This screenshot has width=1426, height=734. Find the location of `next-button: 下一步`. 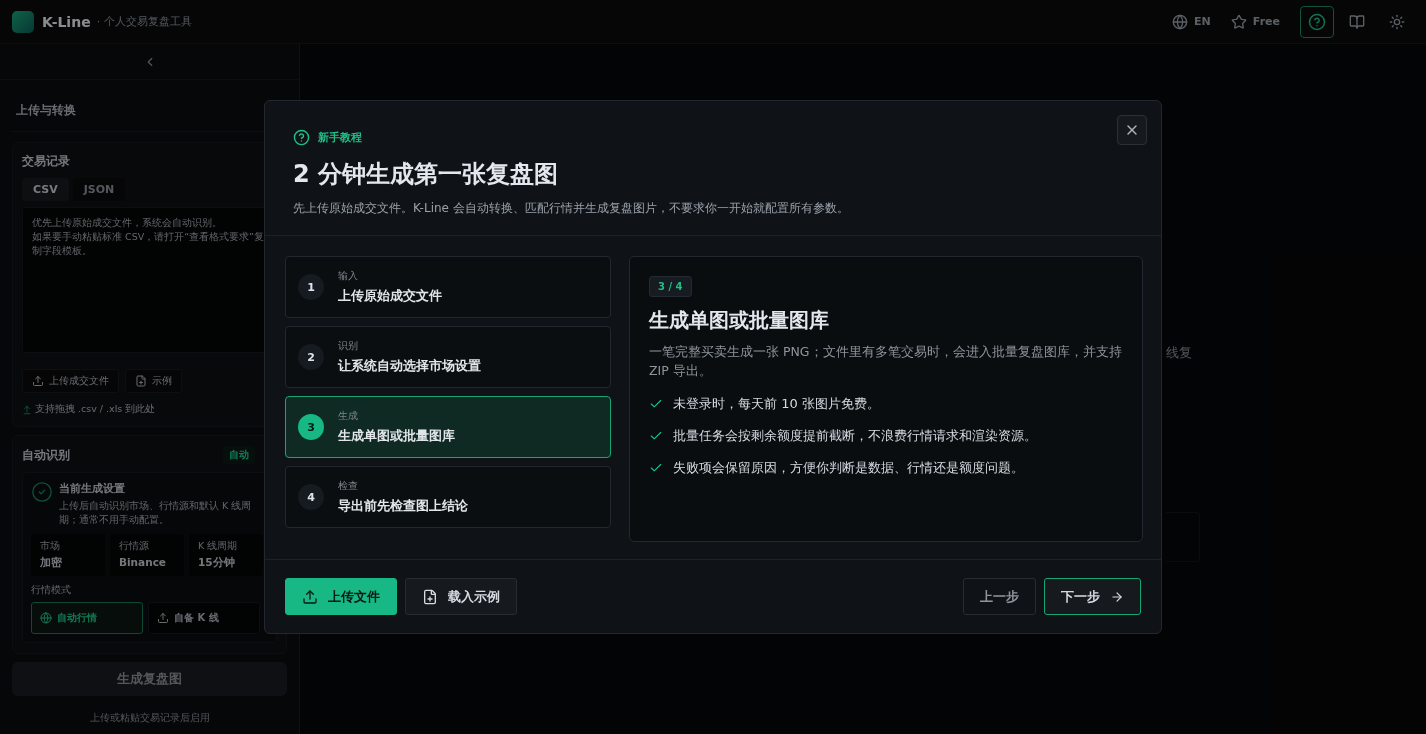

next-button: 下一步 is located at coordinates (1092, 596).